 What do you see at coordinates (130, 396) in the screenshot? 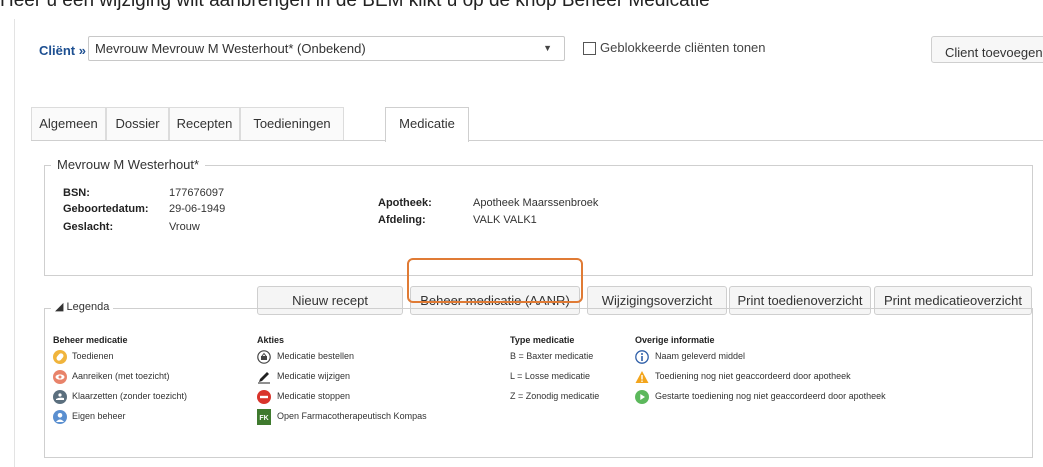
I see `legend-klaarzetten: Klaarzetten (zonder toezicht)` at bounding box center [130, 396].